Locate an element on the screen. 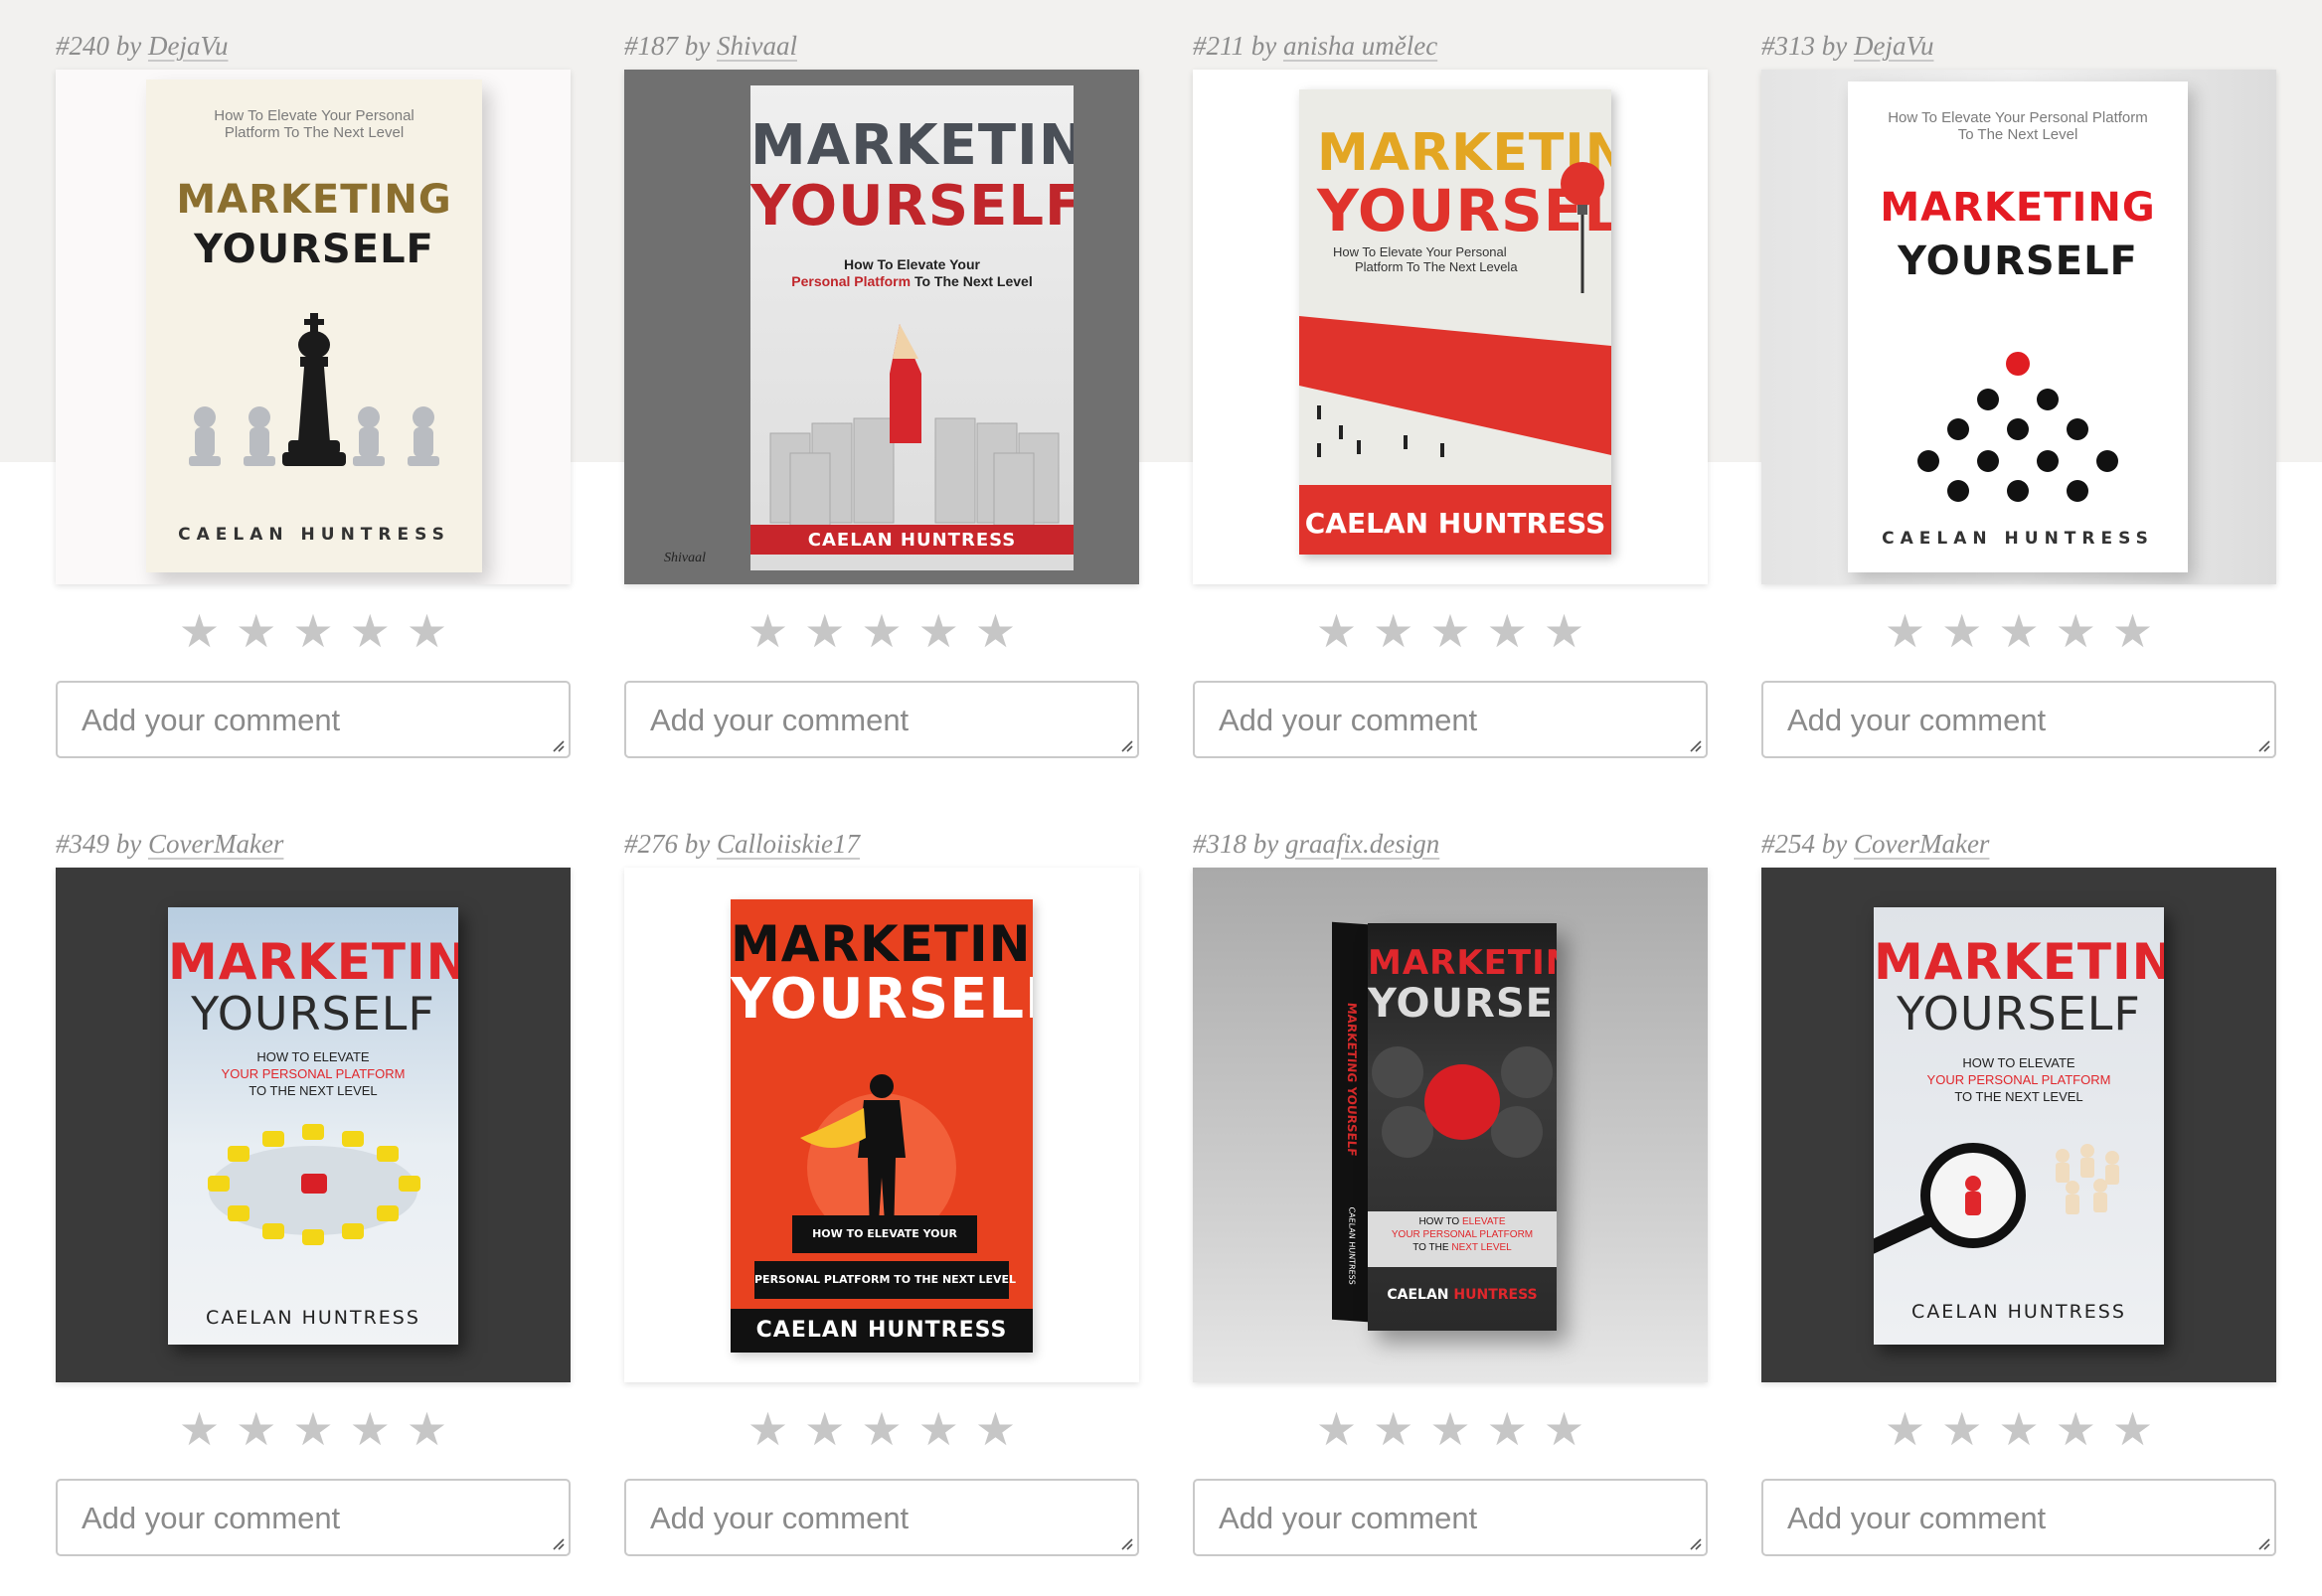  cover-author-first: CAELAN is located at coordinates (1418, 1295).